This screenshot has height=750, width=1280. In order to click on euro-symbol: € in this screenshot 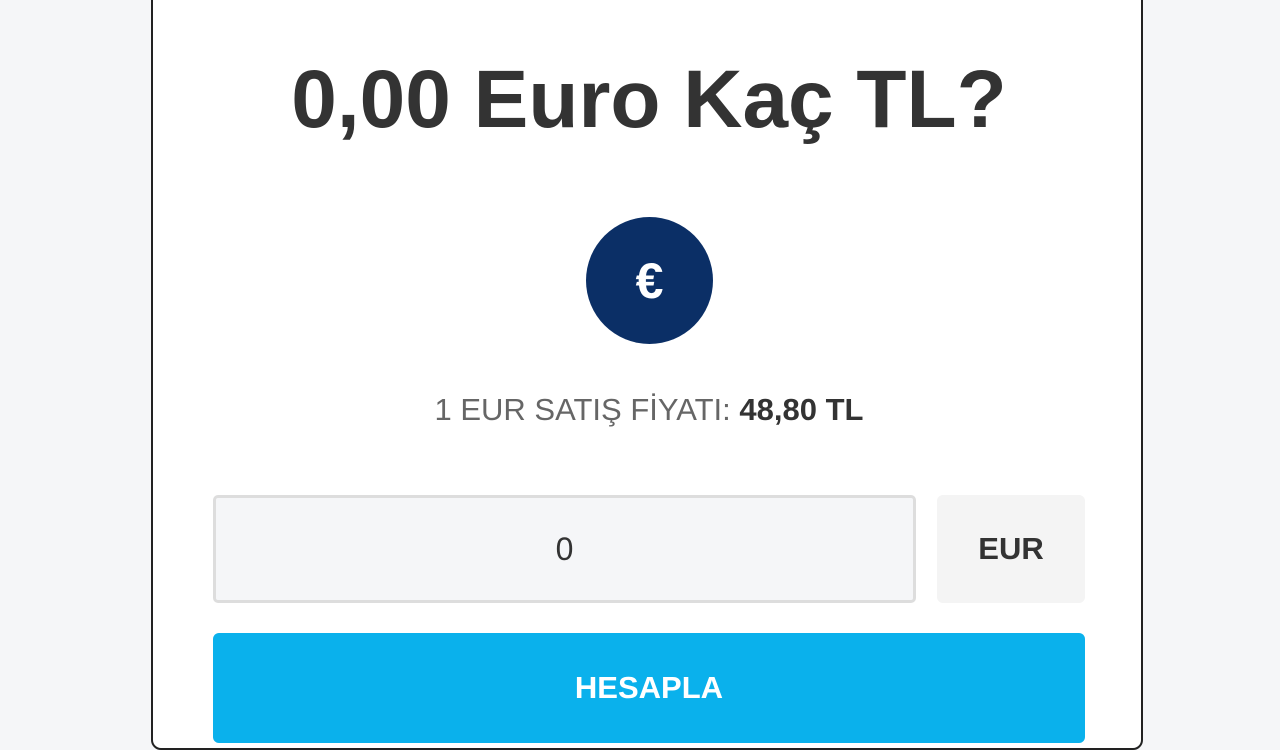, I will do `click(649, 280)`.